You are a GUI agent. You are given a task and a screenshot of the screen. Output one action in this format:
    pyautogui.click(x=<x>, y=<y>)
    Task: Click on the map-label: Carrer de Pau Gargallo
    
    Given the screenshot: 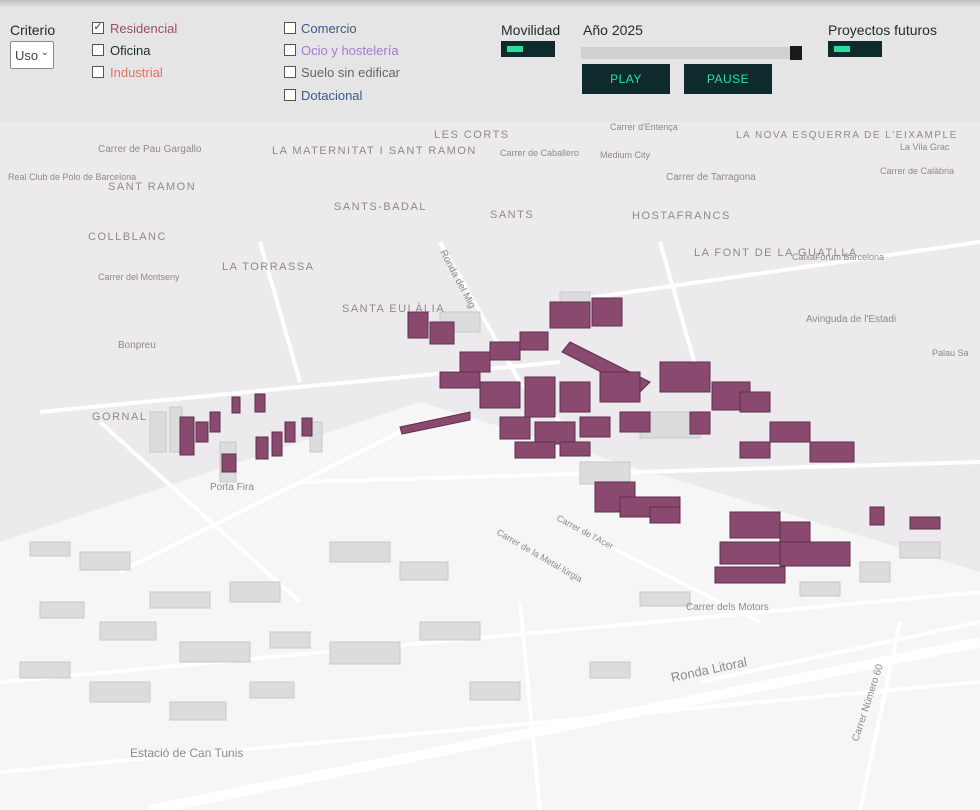 What is the action you would take?
    pyautogui.click(x=150, y=149)
    